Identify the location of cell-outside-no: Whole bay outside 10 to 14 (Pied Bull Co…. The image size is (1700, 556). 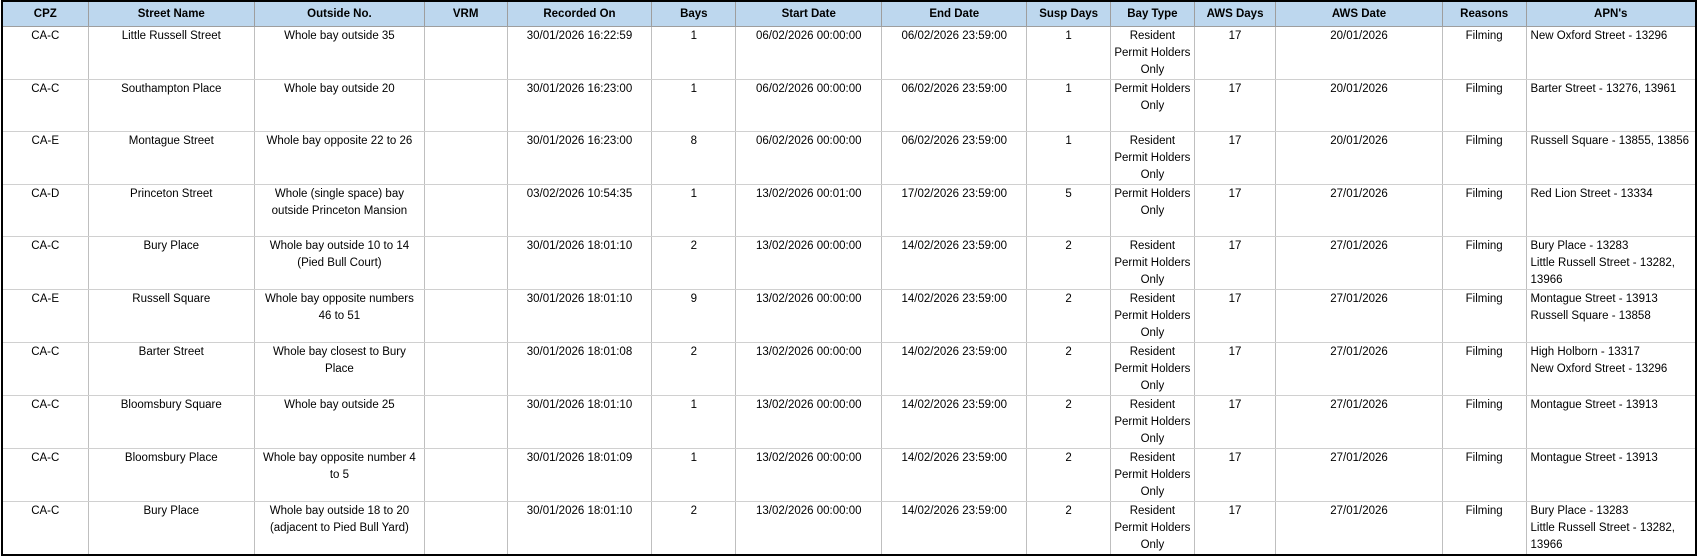
(339, 263).